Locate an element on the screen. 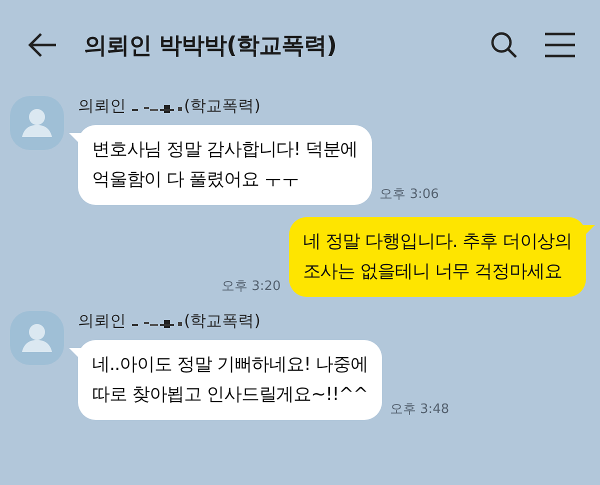 This screenshot has height=485, width=600. message-time: 오후 3:06 is located at coordinates (409, 195).